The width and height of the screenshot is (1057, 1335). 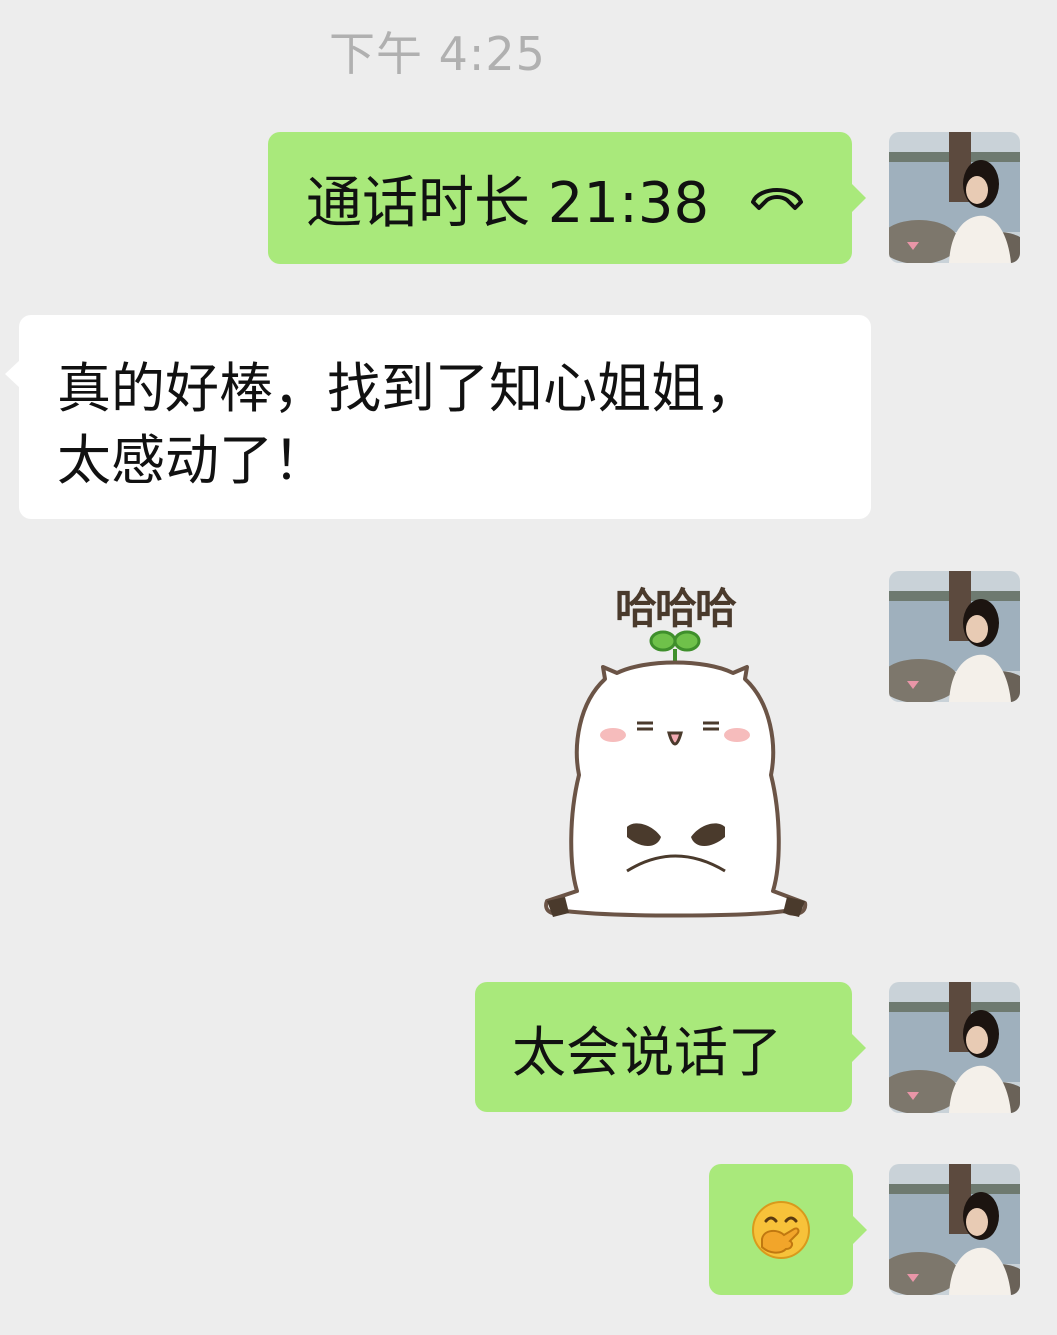 I want to click on message-text: 太会说话了, so click(x=647, y=1052).